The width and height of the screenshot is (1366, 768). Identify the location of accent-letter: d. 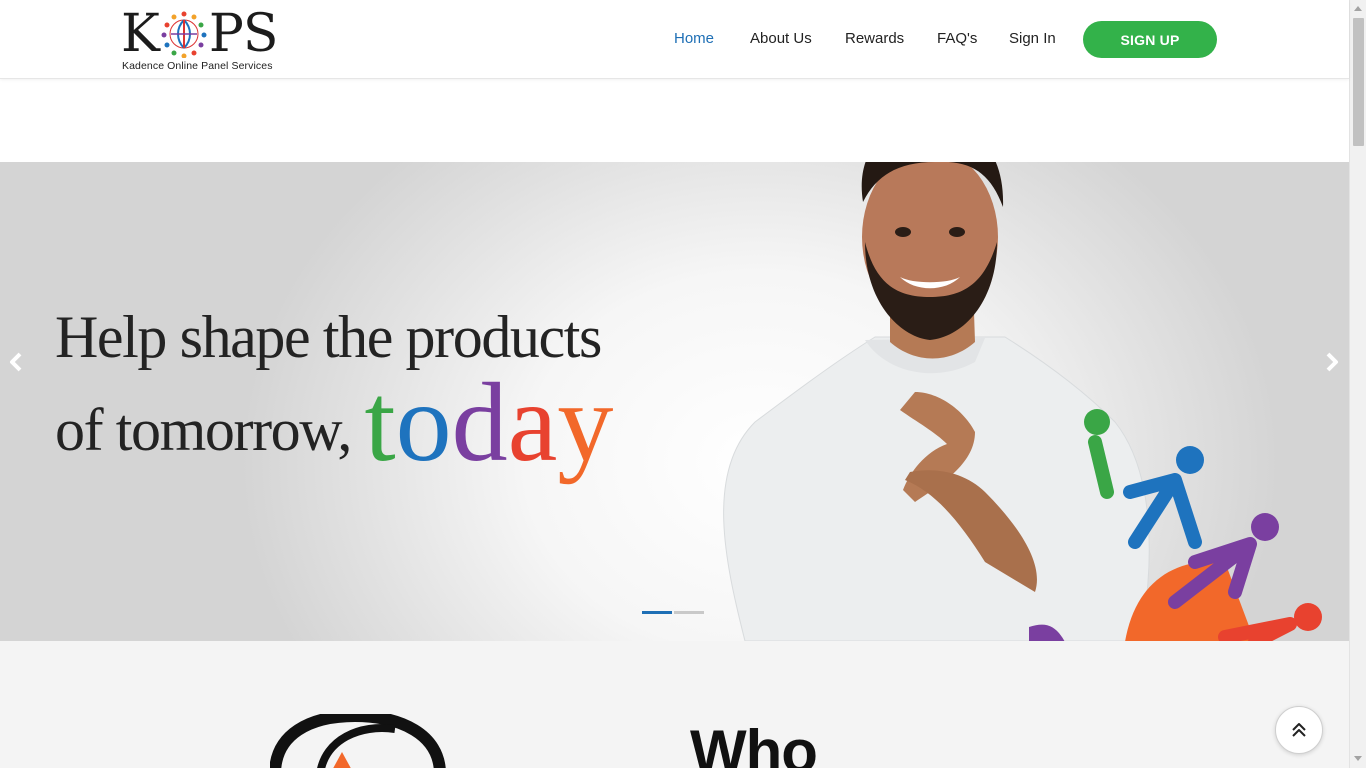
(479, 423).